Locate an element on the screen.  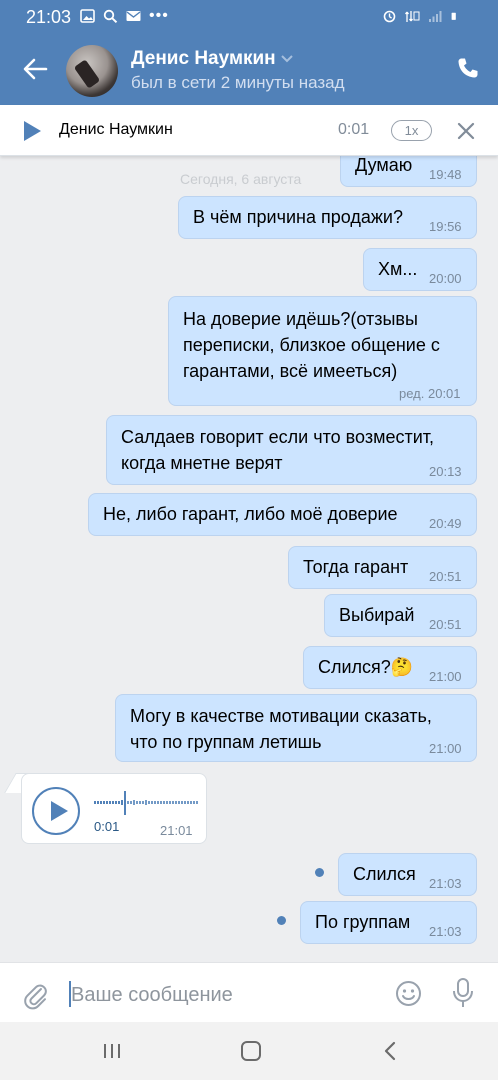
playback-speed-button: 1x is located at coordinates (411, 130).